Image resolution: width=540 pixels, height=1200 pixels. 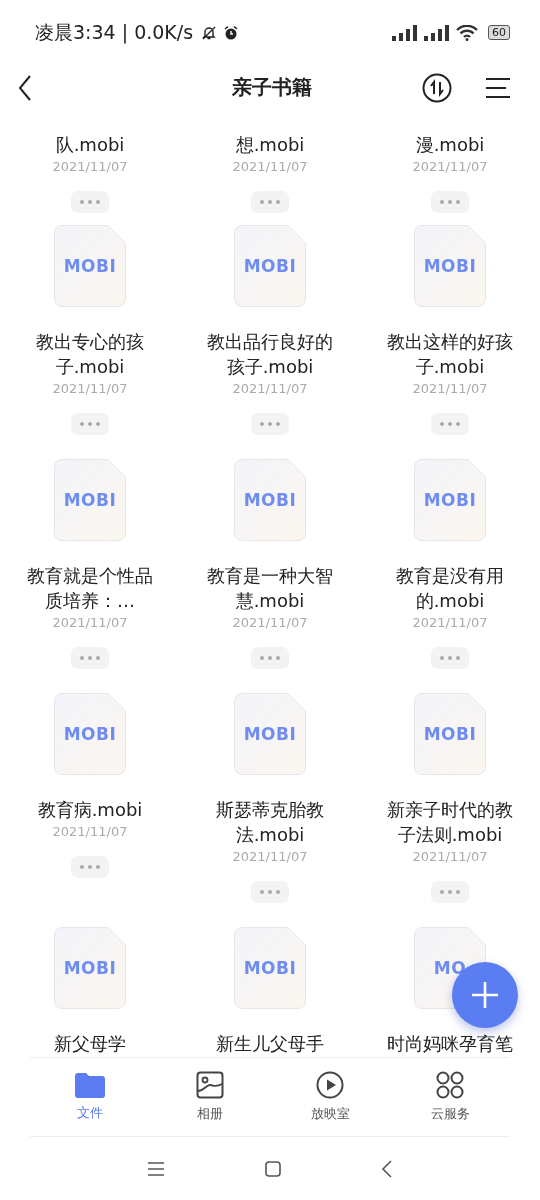 What do you see at coordinates (450, 1085) in the screenshot?
I see `apps-icon` at bounding box center [450, 1085].